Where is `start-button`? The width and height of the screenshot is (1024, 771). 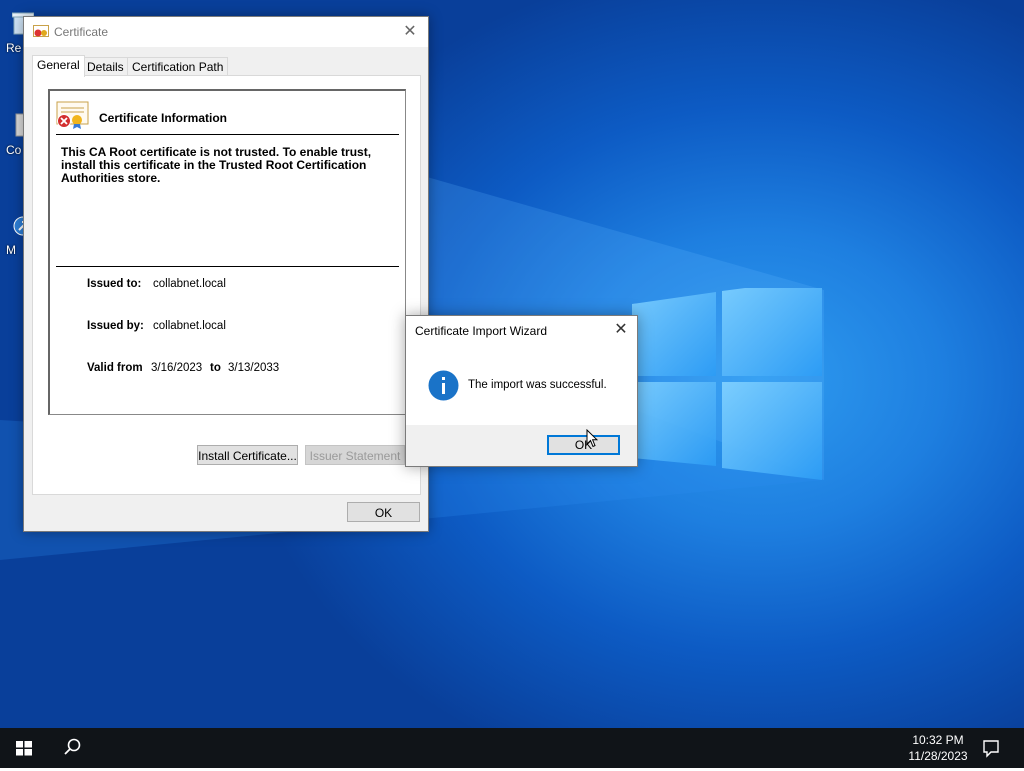 start-button is located at coordinates (24, 748).